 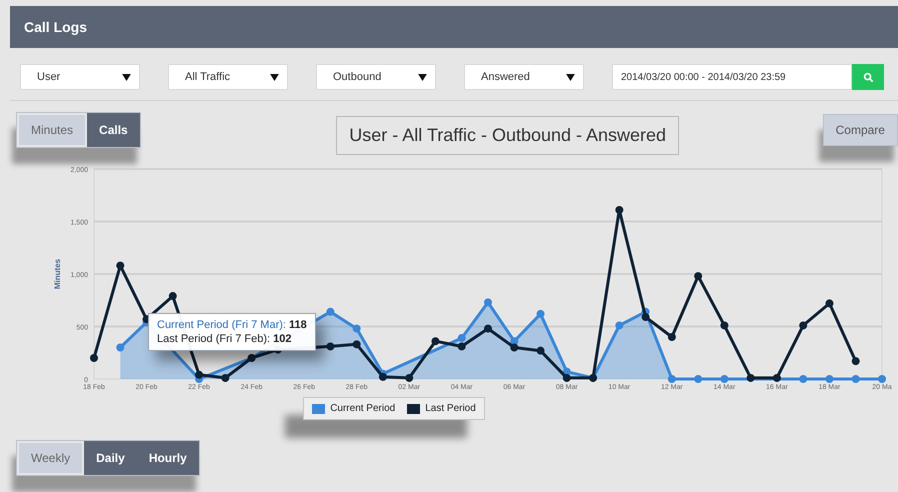 What do you see at coordinates (113, 130) in the screenshot?
I see `toggle-tab: Calls` at bounding box center [113, 130].